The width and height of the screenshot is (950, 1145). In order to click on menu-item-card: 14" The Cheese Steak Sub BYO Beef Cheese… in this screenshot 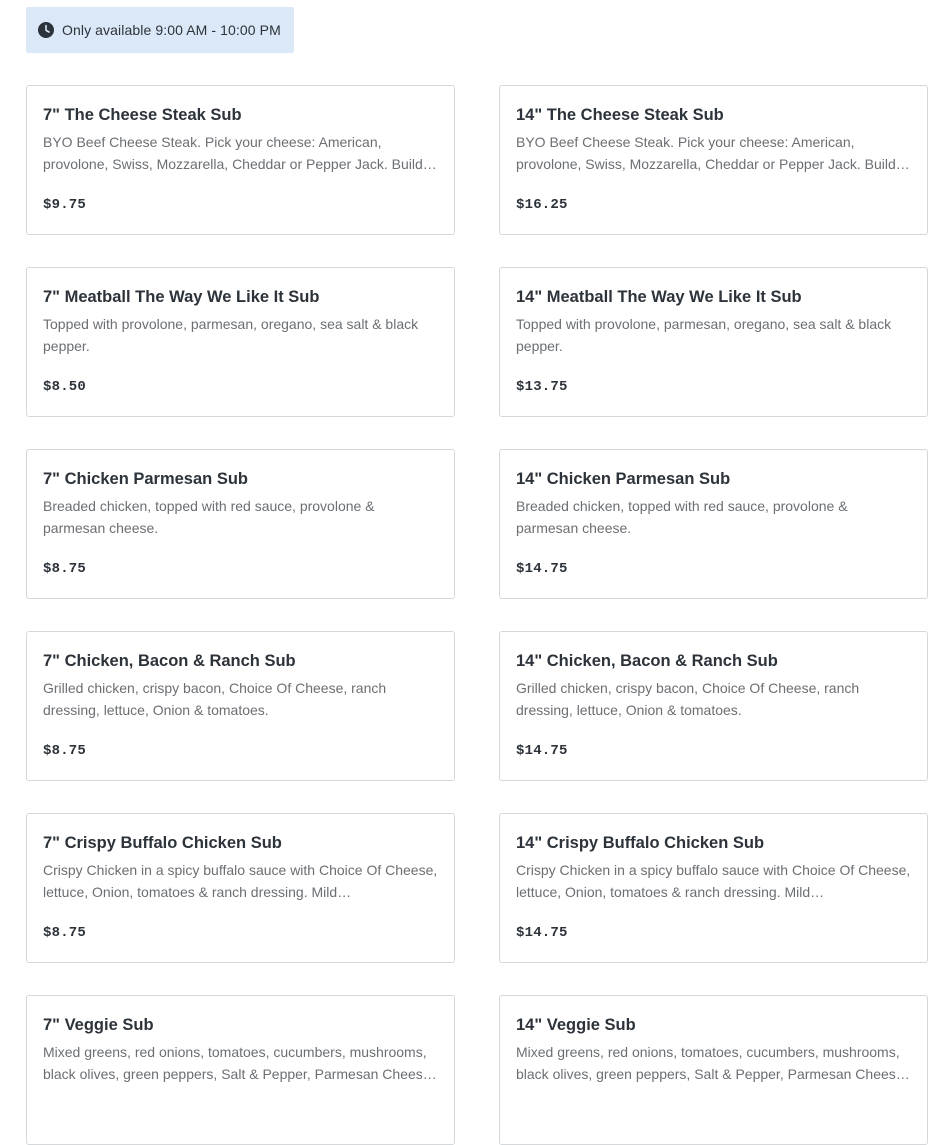, I will do `click(713, 160)`.